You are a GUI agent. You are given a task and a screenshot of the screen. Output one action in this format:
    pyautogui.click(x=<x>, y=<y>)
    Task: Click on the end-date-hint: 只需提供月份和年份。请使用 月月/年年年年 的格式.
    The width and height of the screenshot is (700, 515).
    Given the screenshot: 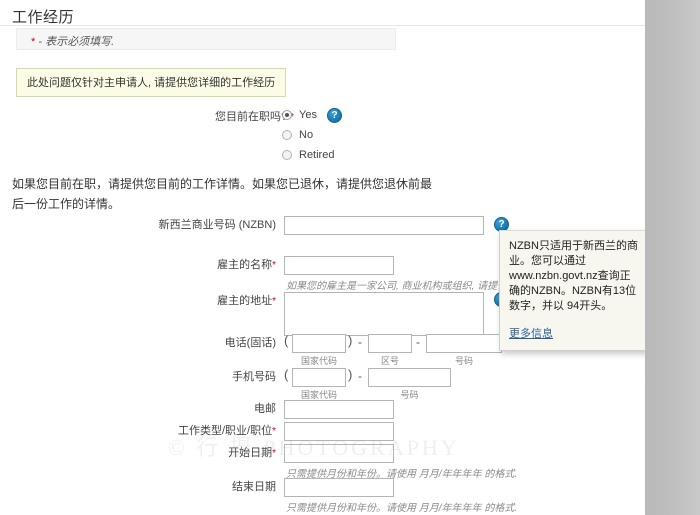 What is the action you would take?
    pyautogui.click(x=402, y=508)
    